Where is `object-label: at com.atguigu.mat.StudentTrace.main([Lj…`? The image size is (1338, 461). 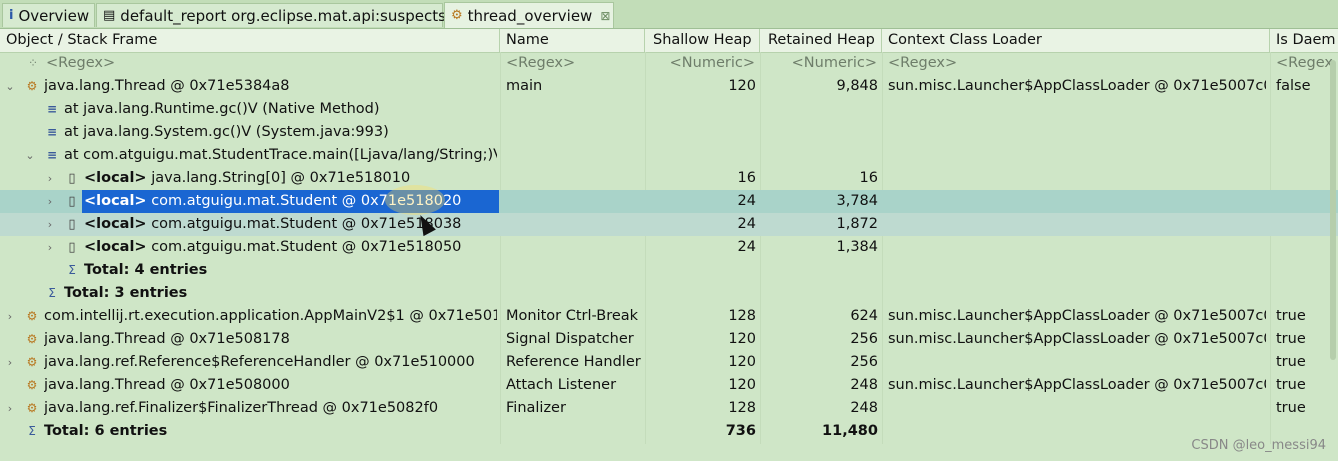 object-label: at com.atguigu.mat.StudentTrace.main([Lj… is located at coordinates (280, 155).